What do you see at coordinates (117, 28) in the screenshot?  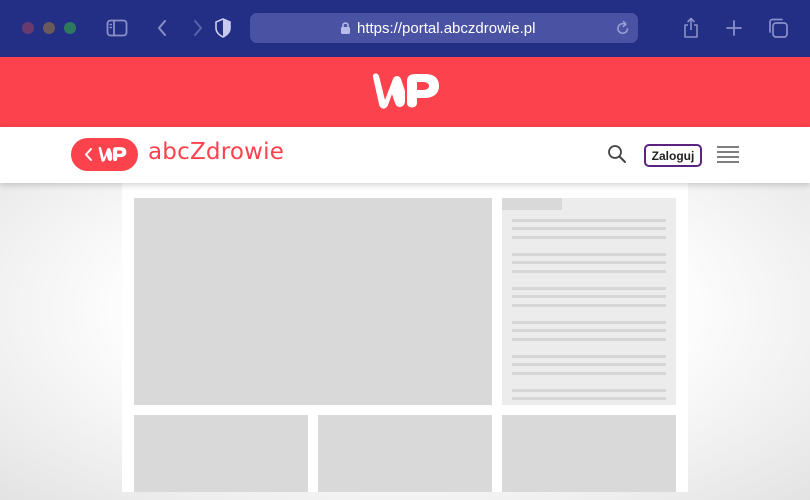 I see `sidebar-icon` at bounding box center [117, 28].